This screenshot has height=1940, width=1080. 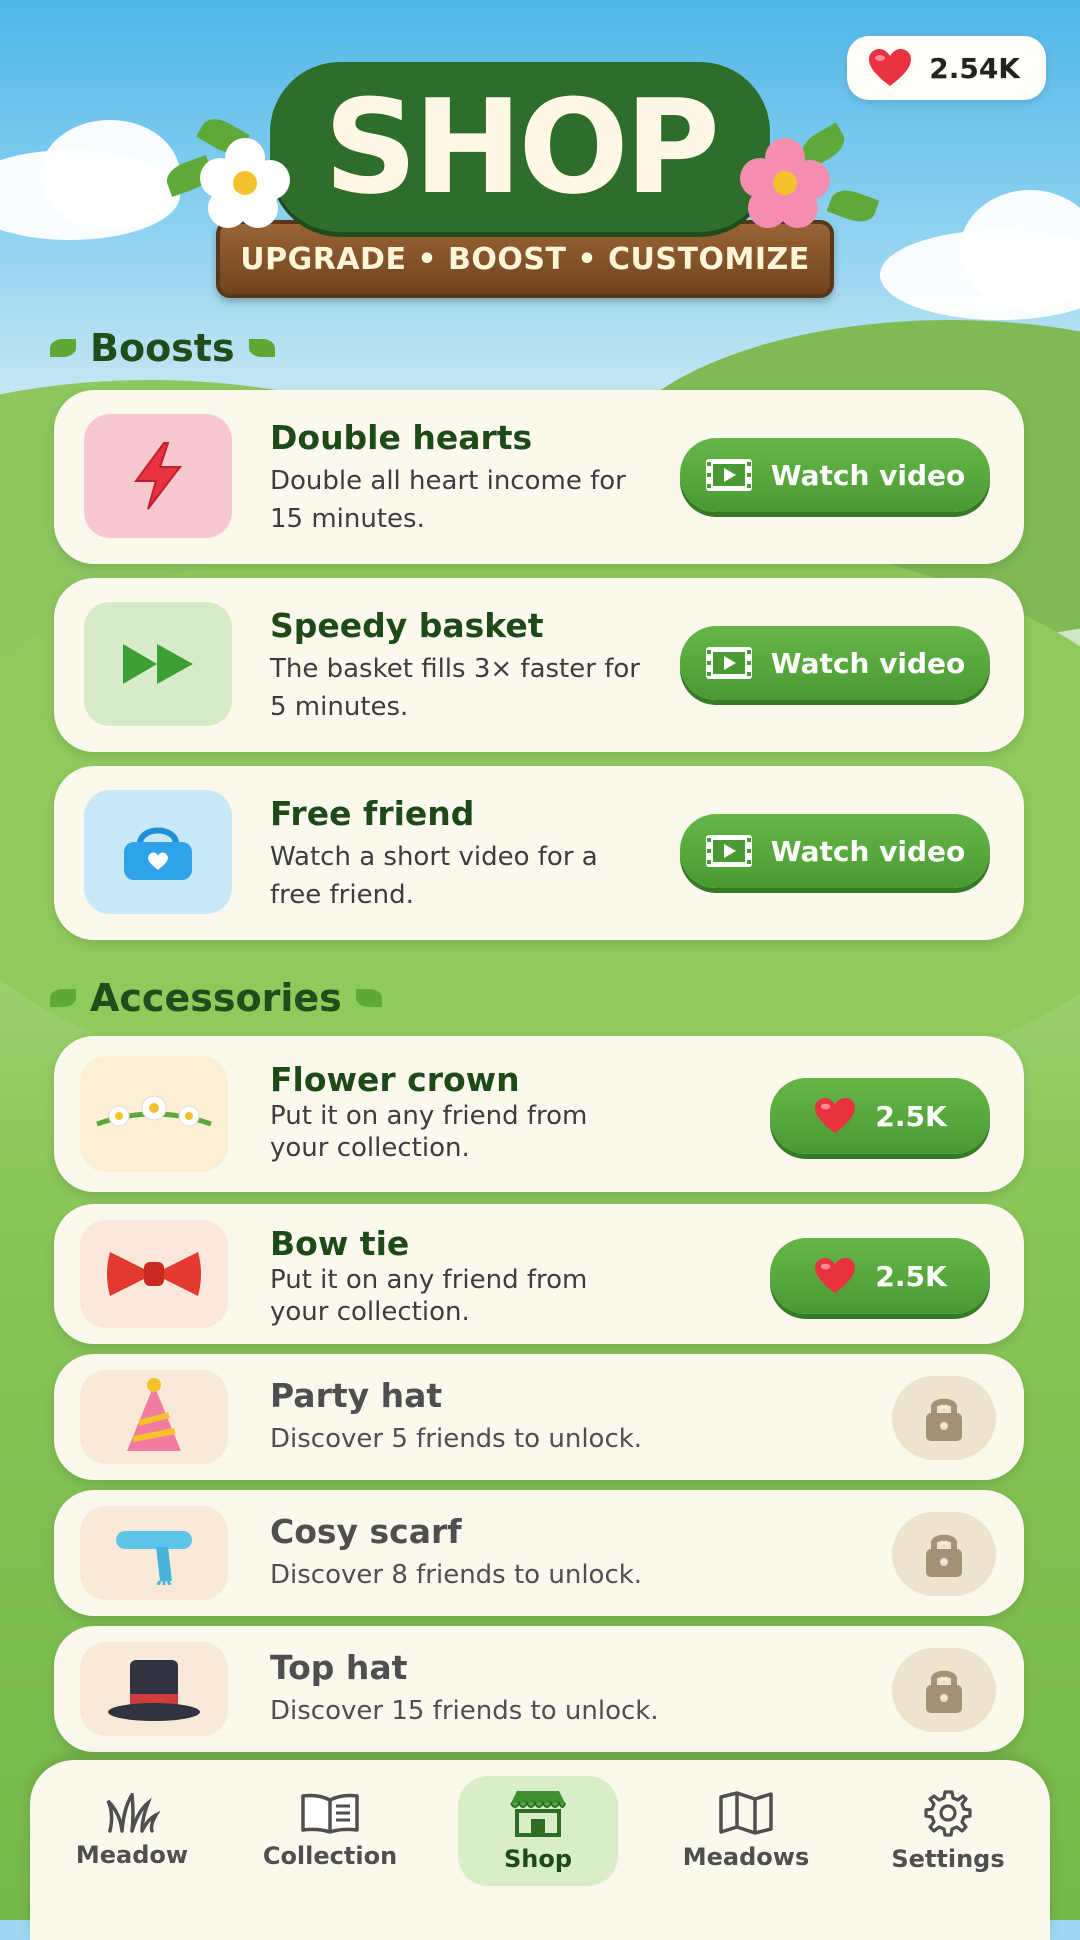 What do you see at coordinates (154, 1274) in the screenshot?
I see `bow-tie-icon` at bounding box center [154, 1274].